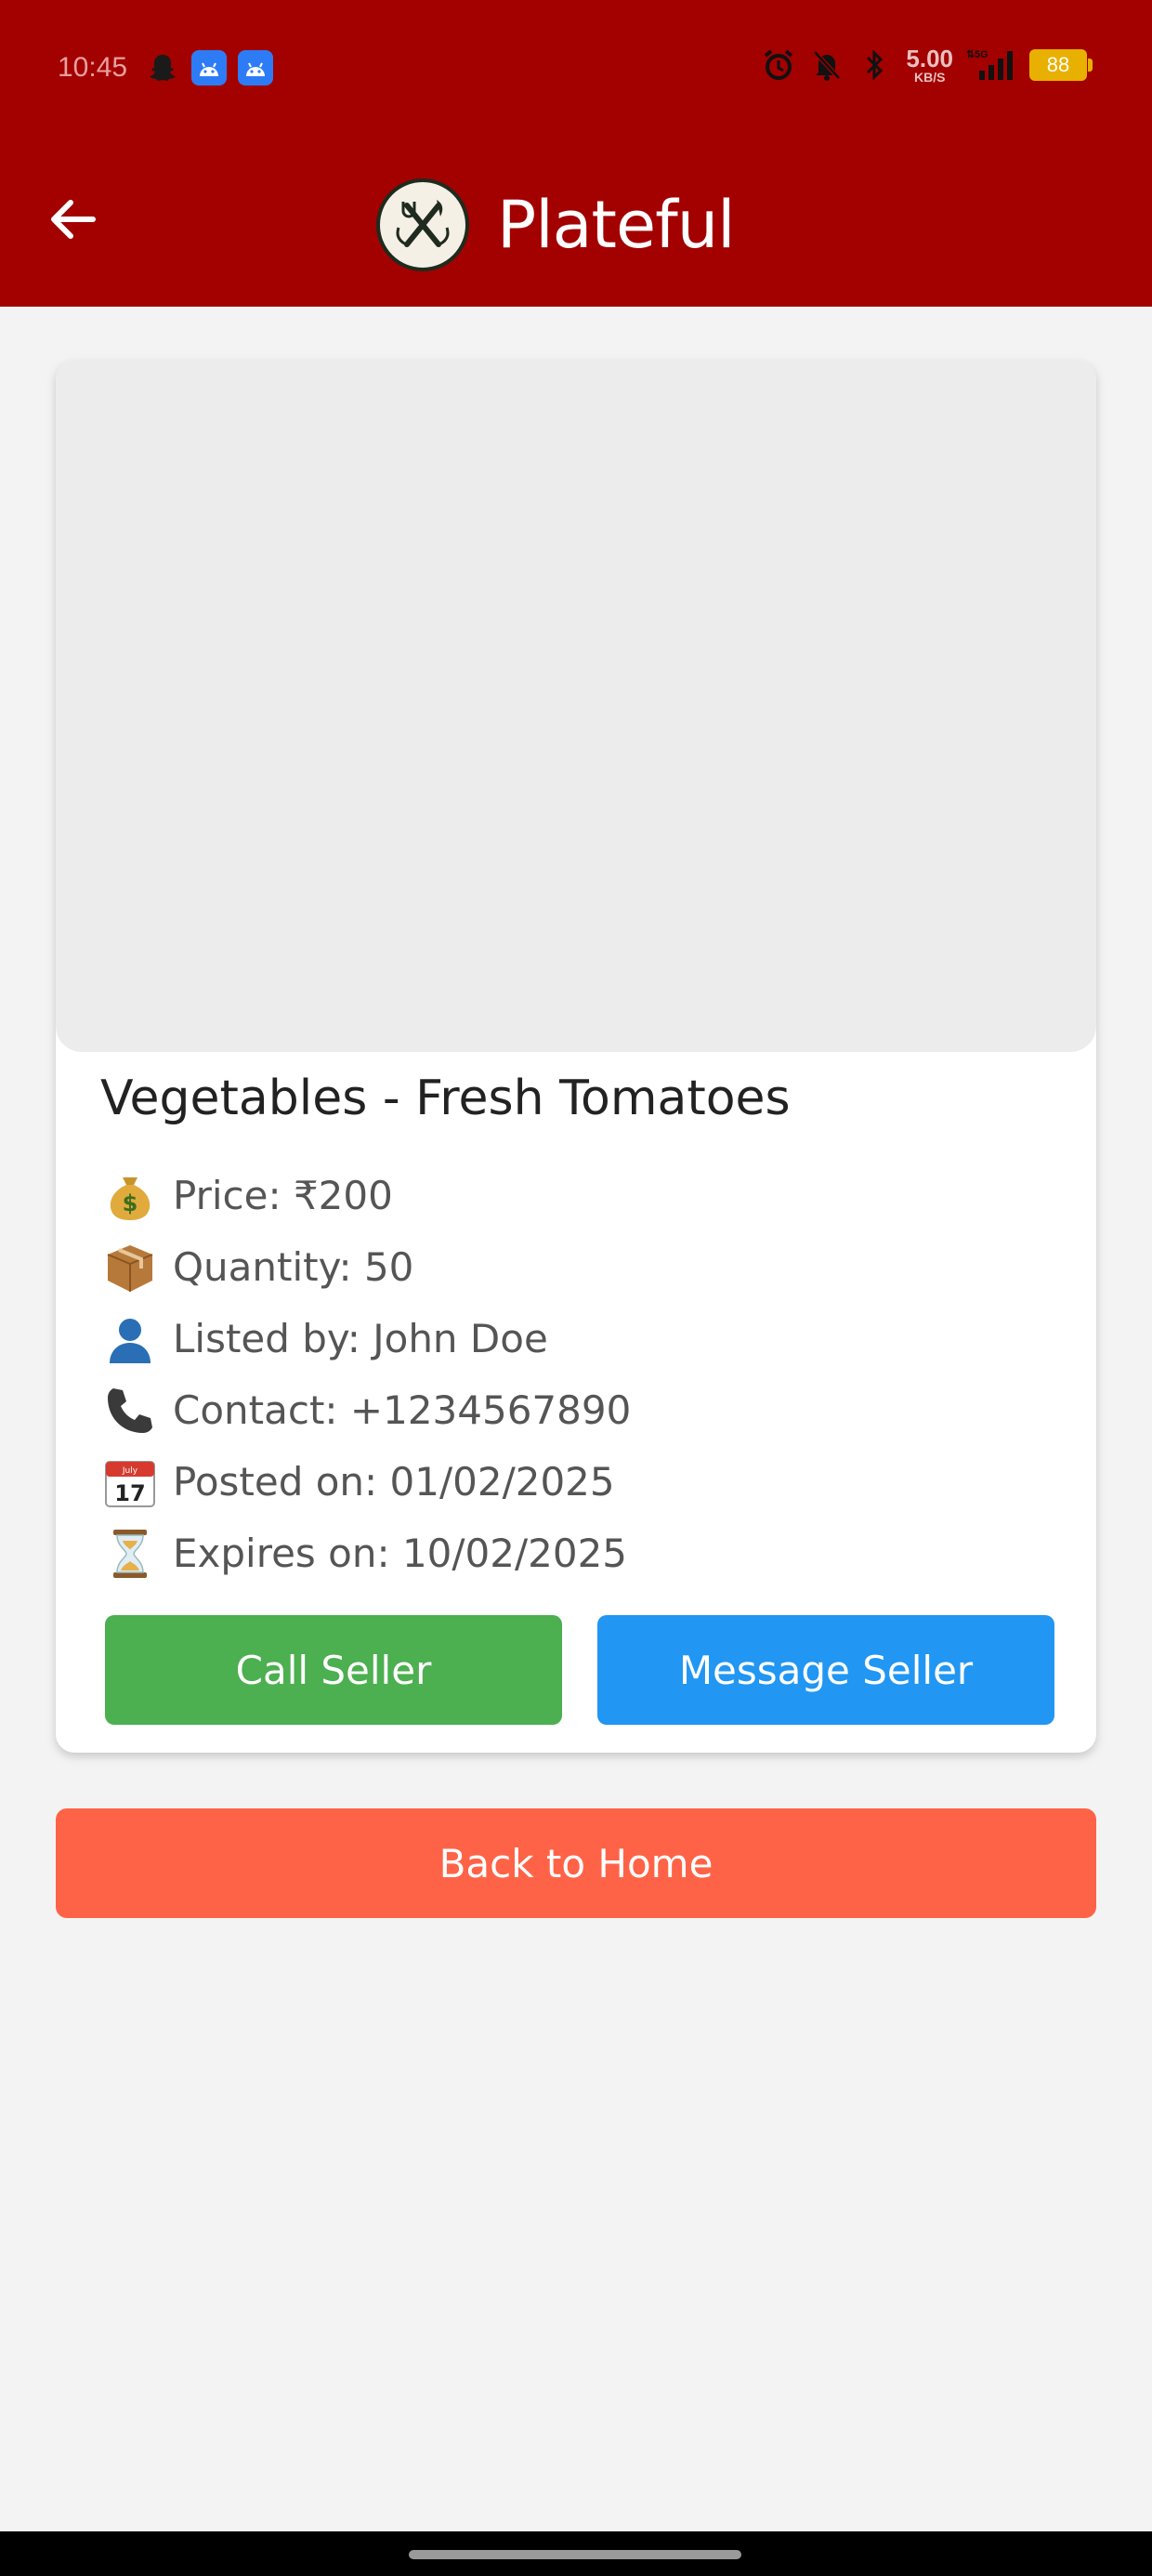 The height and width of the screenshot is (2576, 1152). I want to click on detail-text: Listed by: John Doe, so click(360, 1338).